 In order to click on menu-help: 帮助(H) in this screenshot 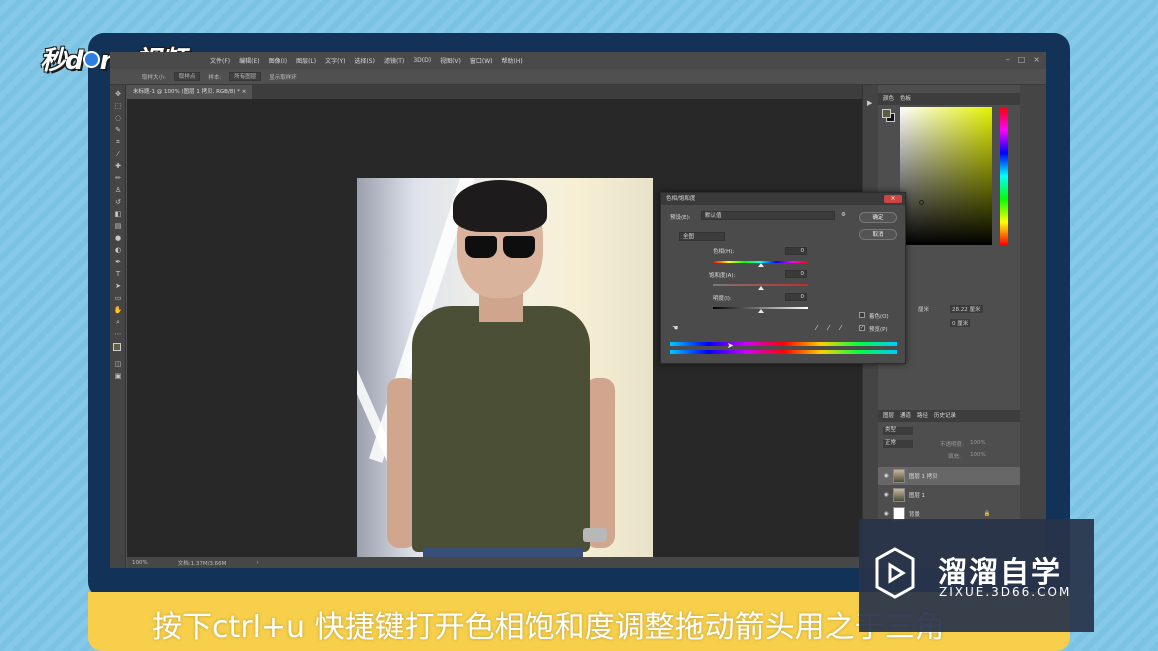, I will do `click(512, 60)`.